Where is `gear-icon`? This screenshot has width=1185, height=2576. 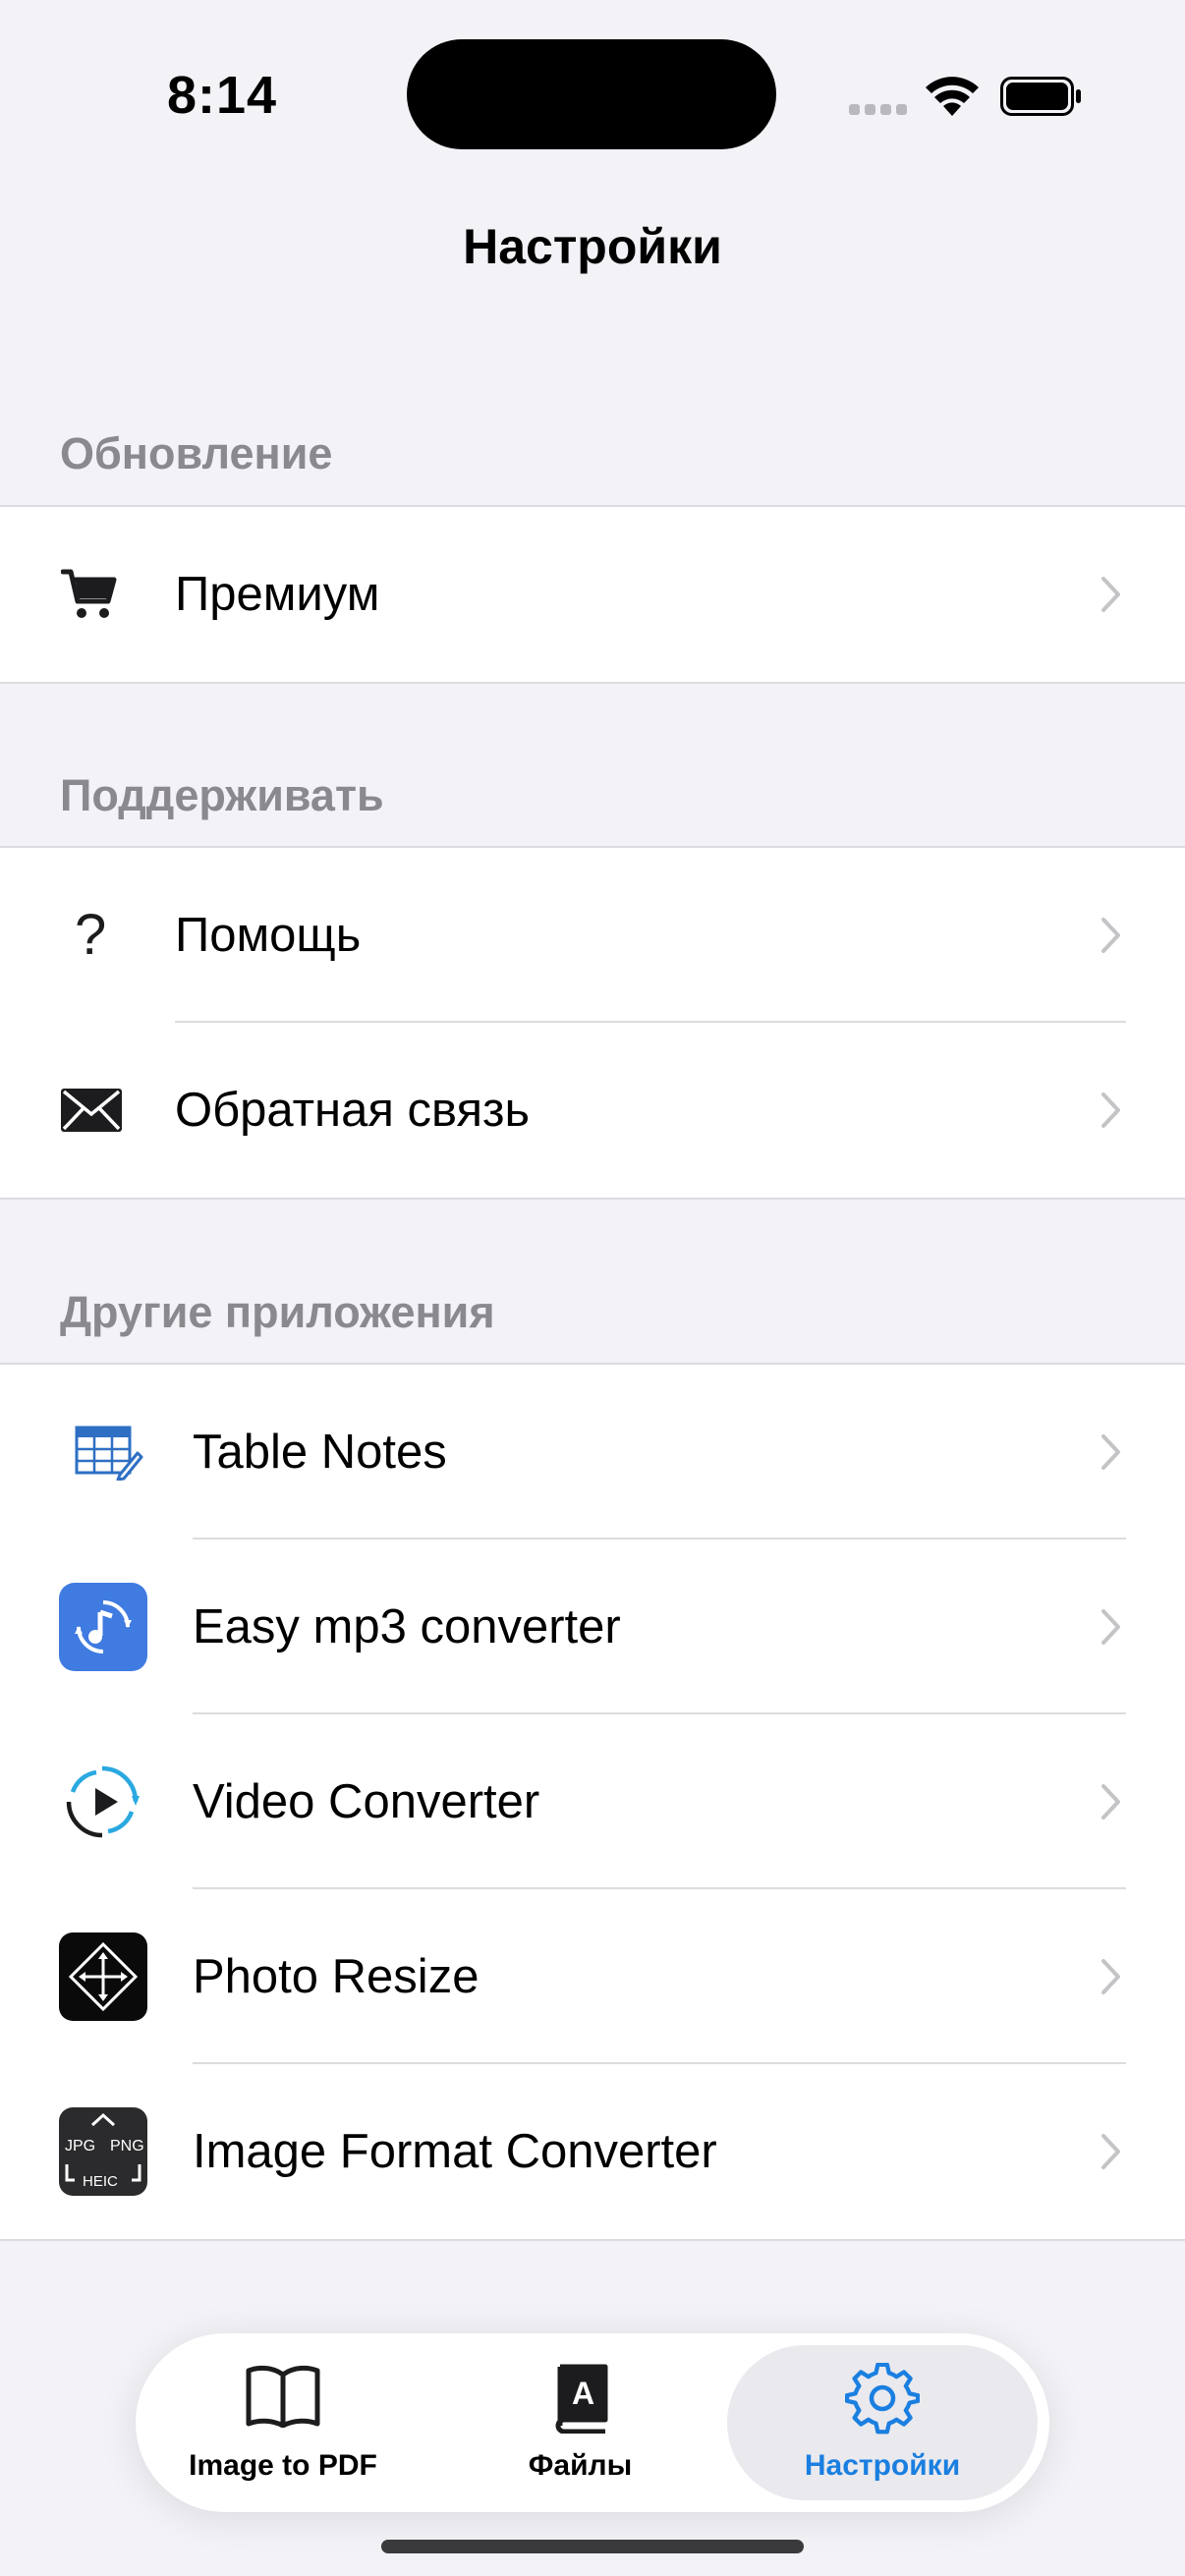 gear-icon is located at coordinates (883, 2399).